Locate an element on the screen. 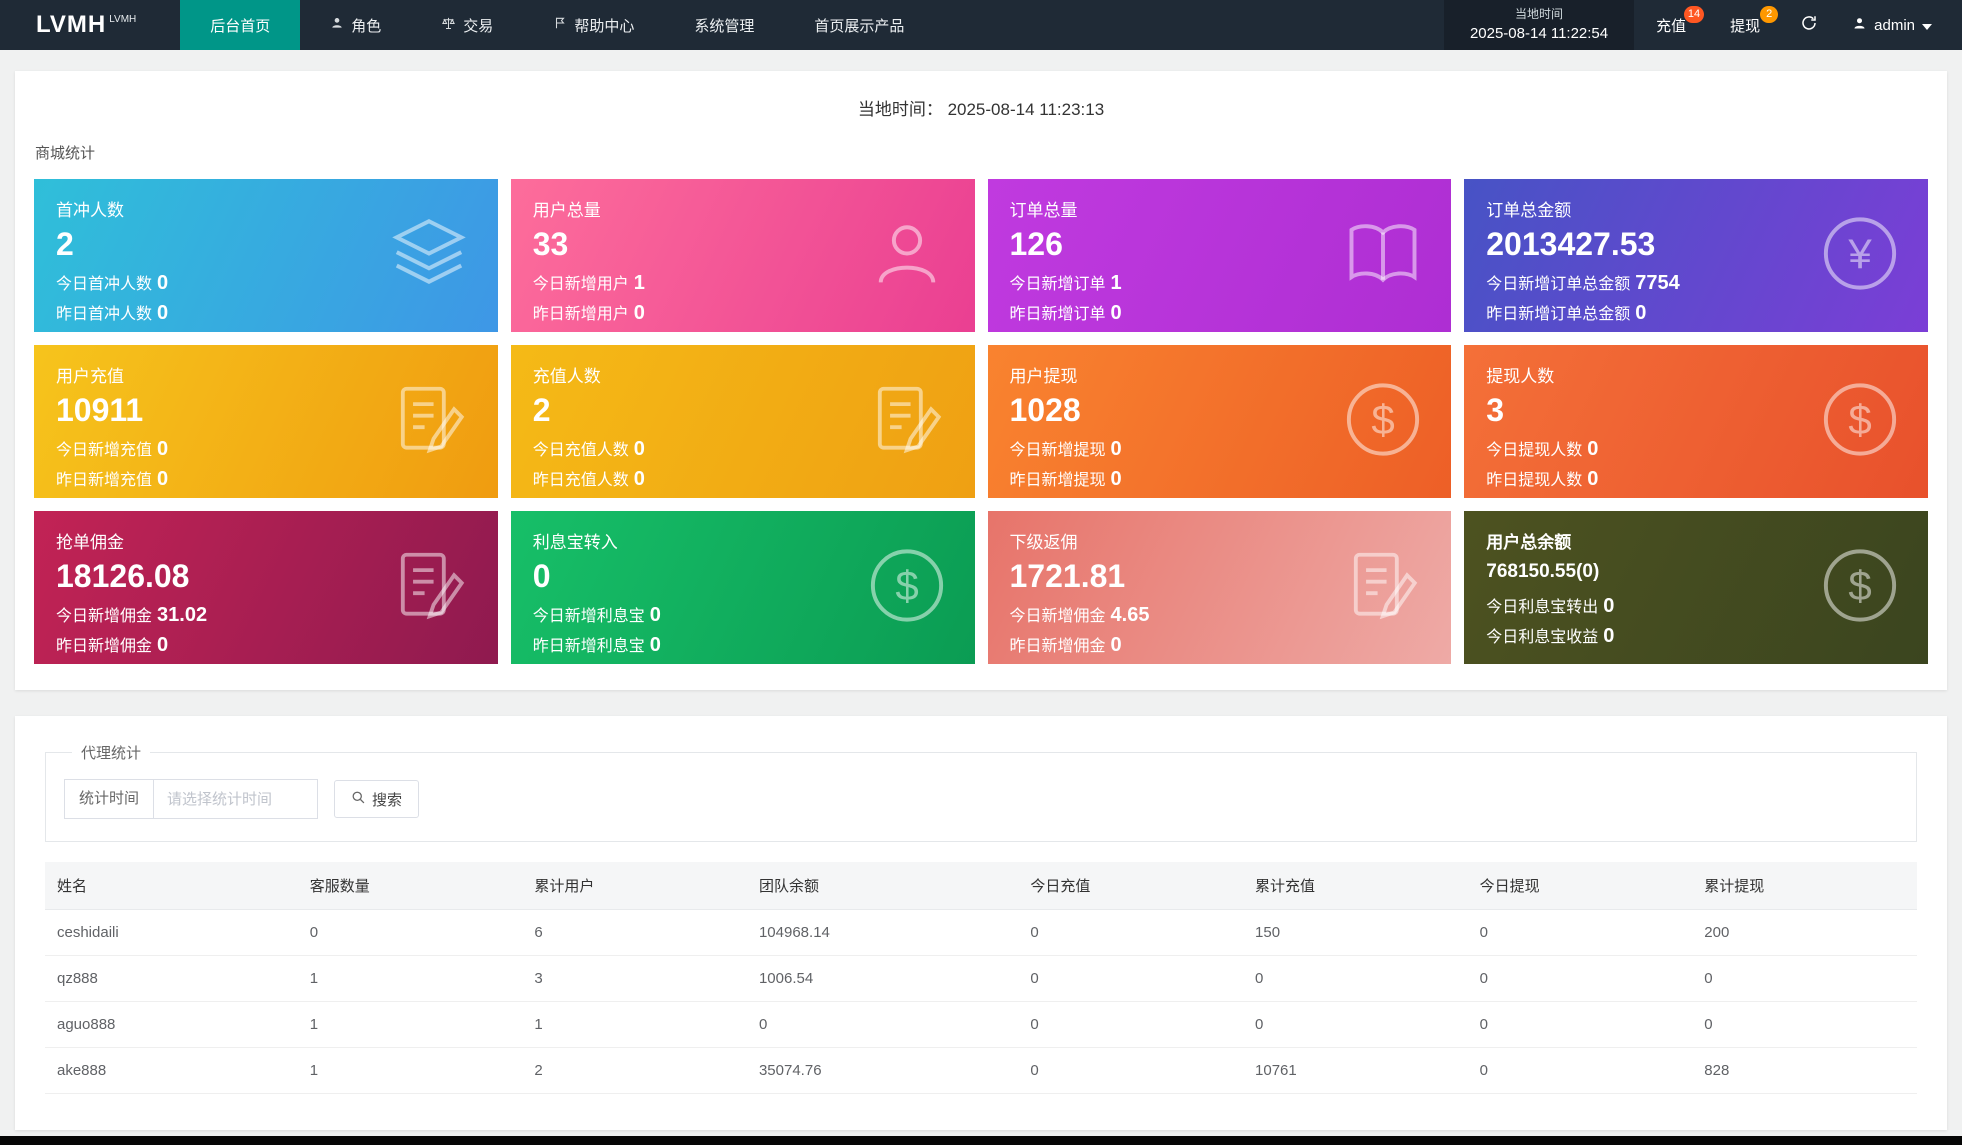  card-line-label: 今日充值人数 is located at coordinates (580, 450).